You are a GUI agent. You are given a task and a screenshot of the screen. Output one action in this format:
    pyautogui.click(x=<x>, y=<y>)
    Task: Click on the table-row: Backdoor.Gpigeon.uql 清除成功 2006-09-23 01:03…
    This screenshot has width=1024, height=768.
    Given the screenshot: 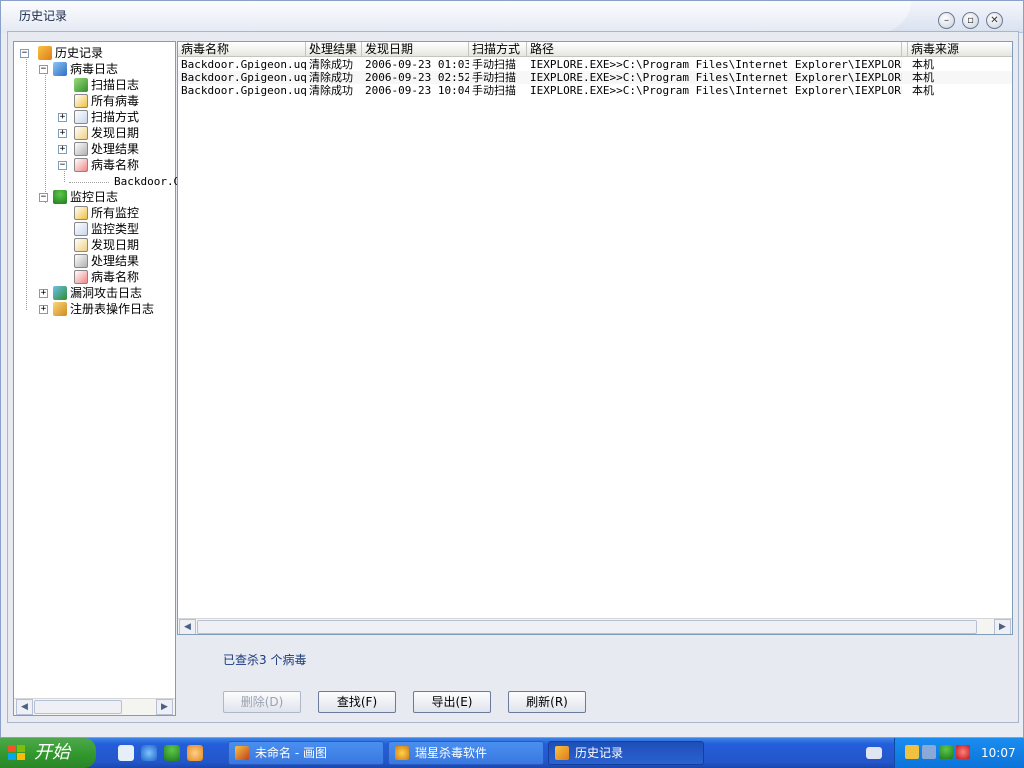 What is the action you would take?
    pyautogui.click(x=595, y=64)
    